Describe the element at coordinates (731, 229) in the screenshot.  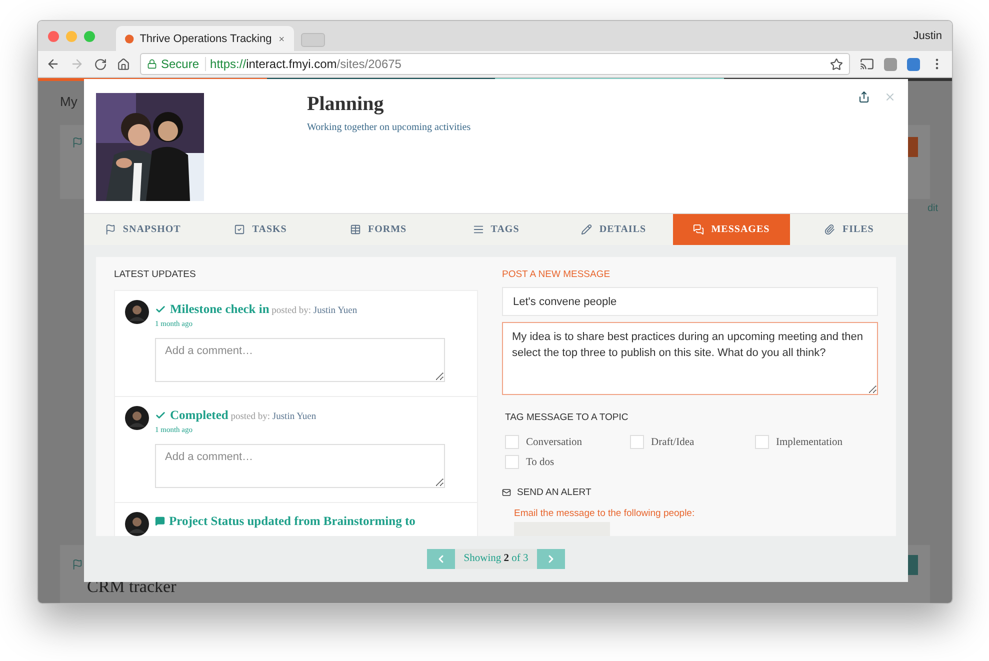
I see `tab: MESSAGES` at that location.